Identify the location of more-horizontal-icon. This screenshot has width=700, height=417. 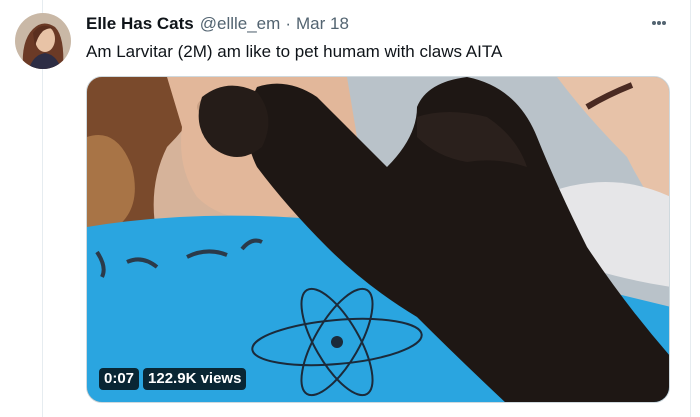
(659, 23).